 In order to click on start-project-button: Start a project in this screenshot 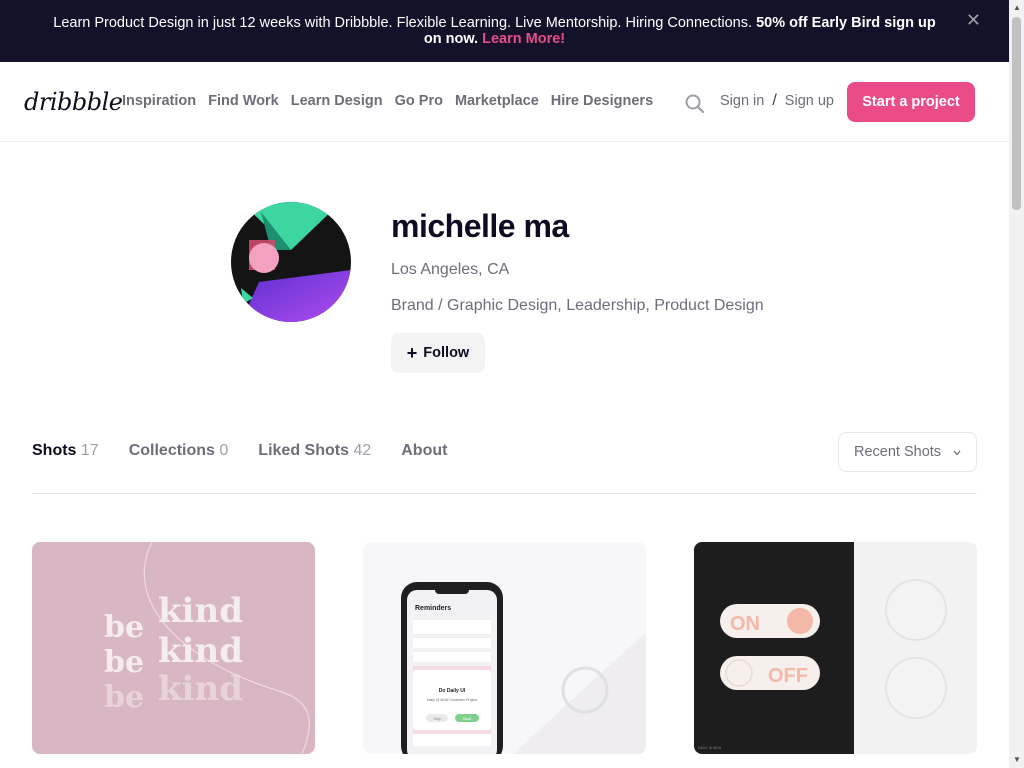, I will do `click(911, 102)`.